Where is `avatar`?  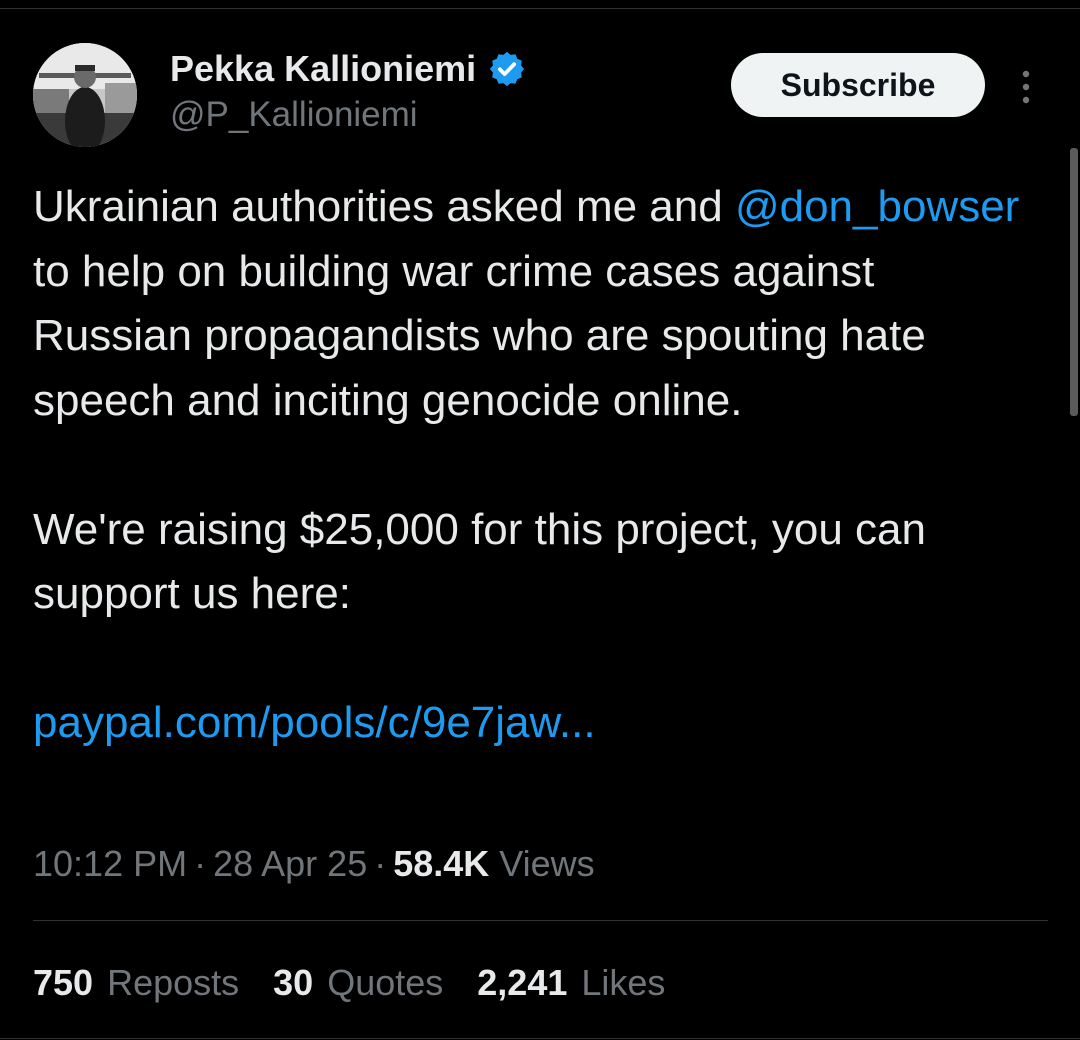
avatar is located at coordinates (85, 95).